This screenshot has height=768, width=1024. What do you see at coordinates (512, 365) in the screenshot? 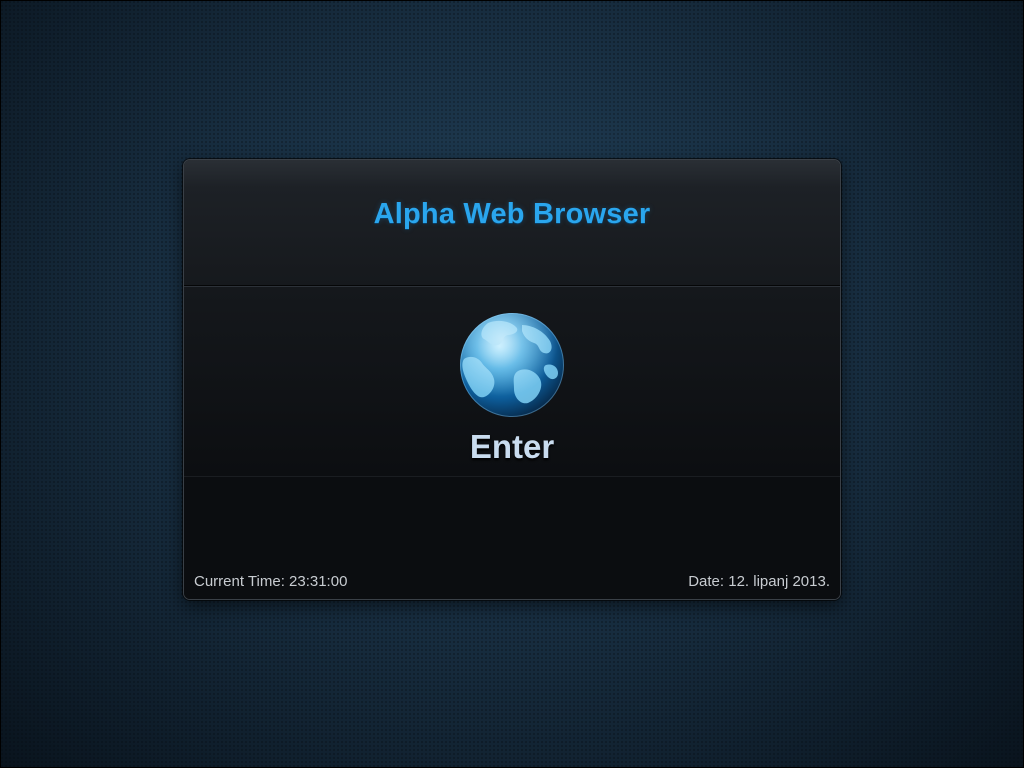
I see `globe-icon` at bounding box center [512, 365].